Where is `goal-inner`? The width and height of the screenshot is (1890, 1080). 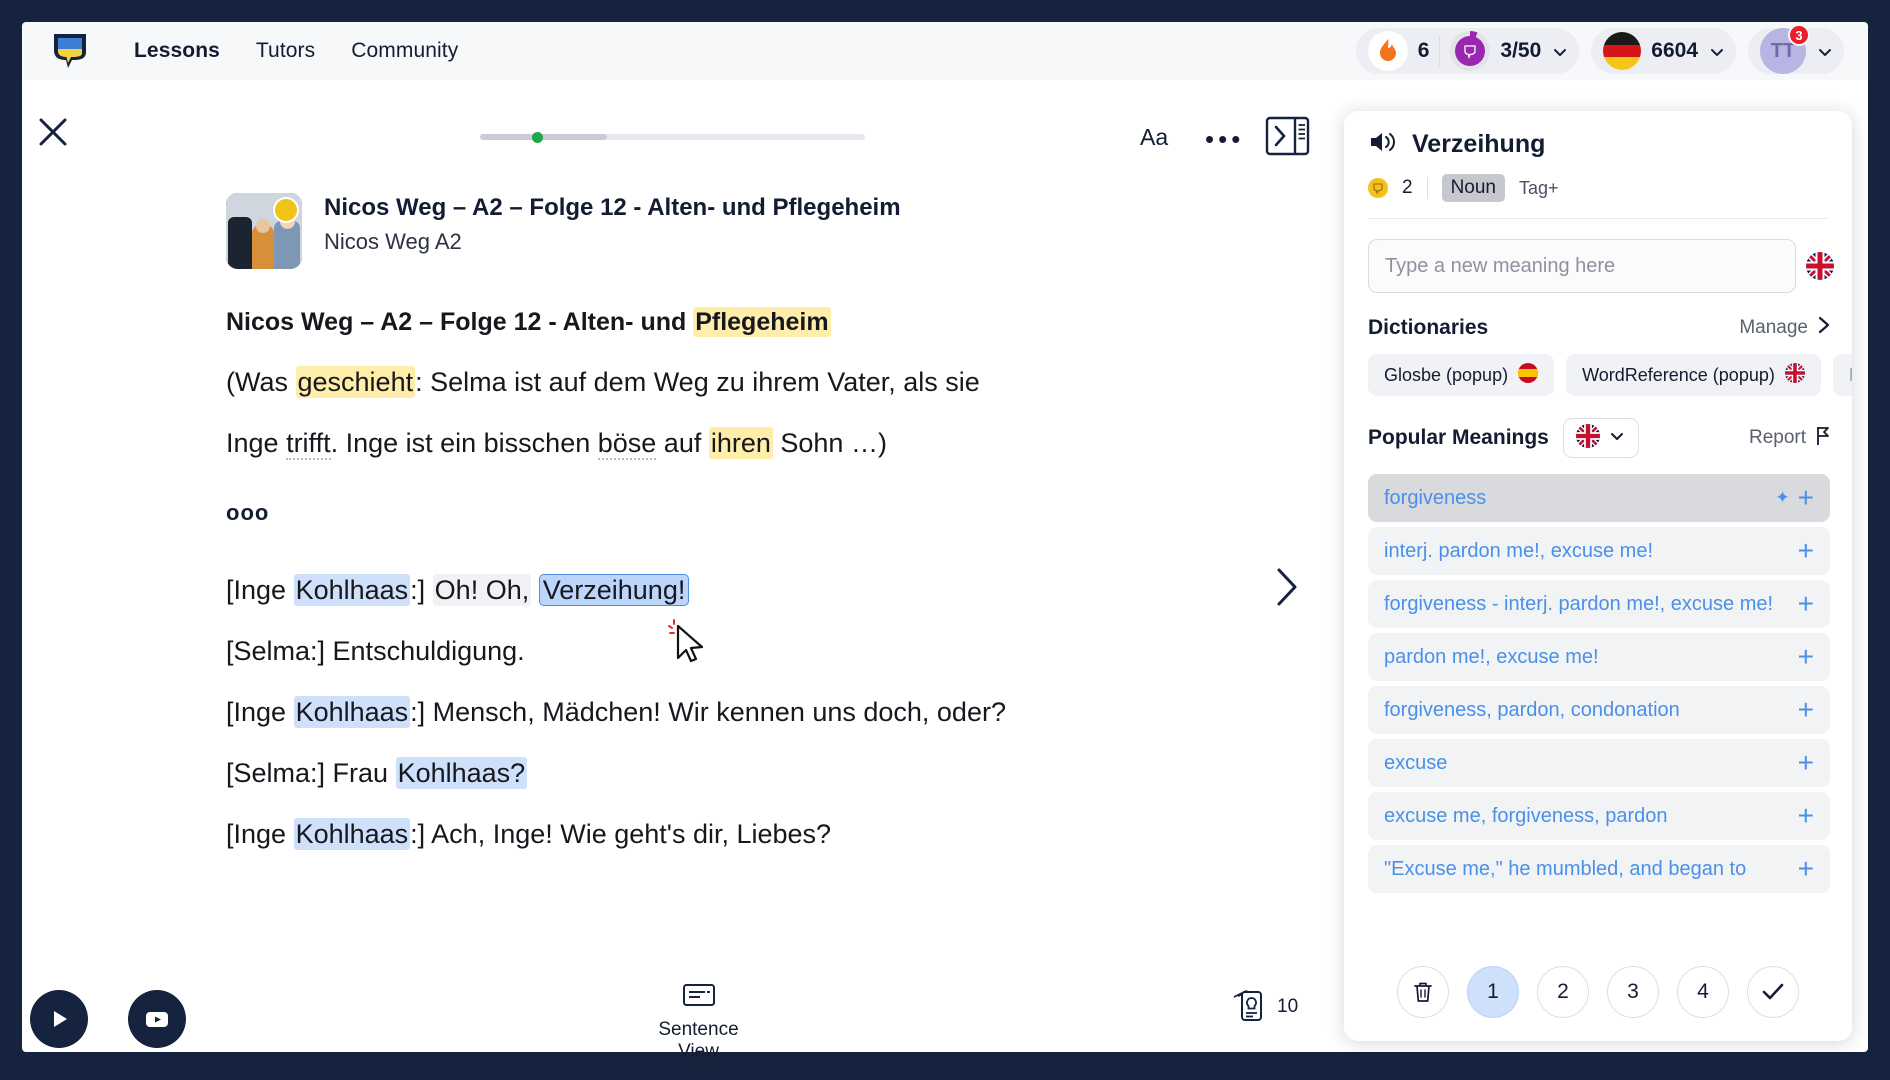 goal-inner is located at coordinates (1470, 51).